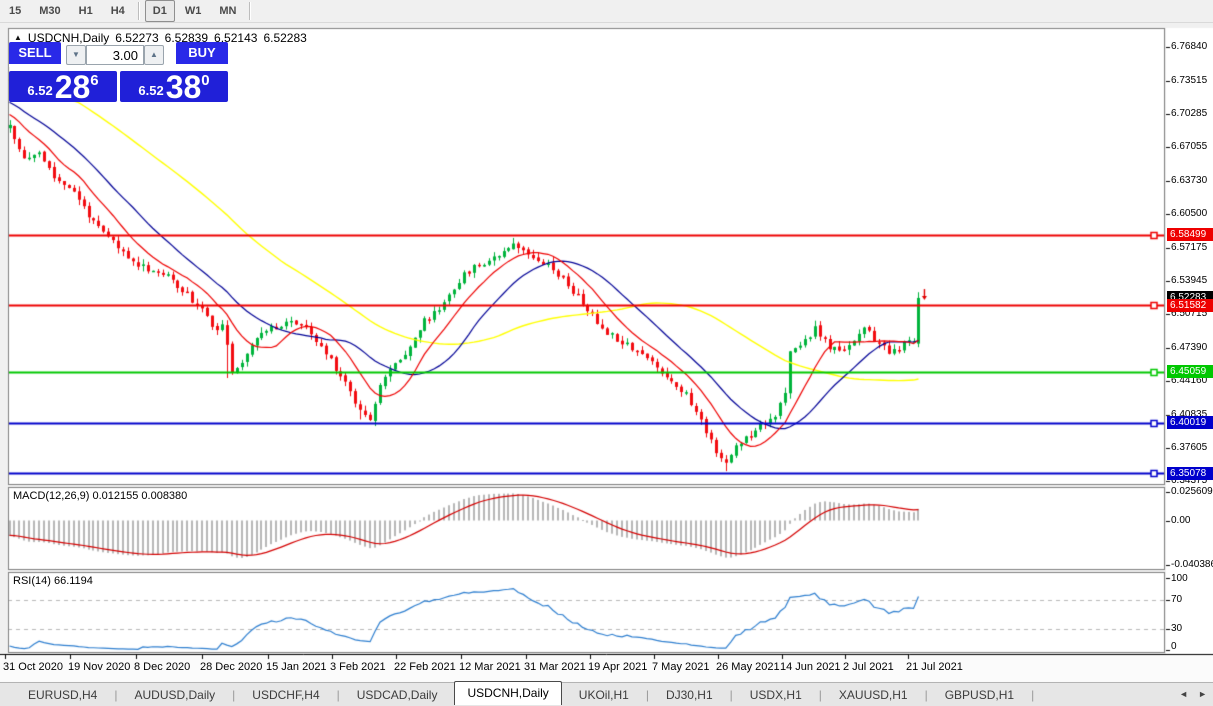  Describe the element at coordinates (174, 695) in the screenshot. I see `chart-tab-audusd: AUDUSD,Daily` at that location.